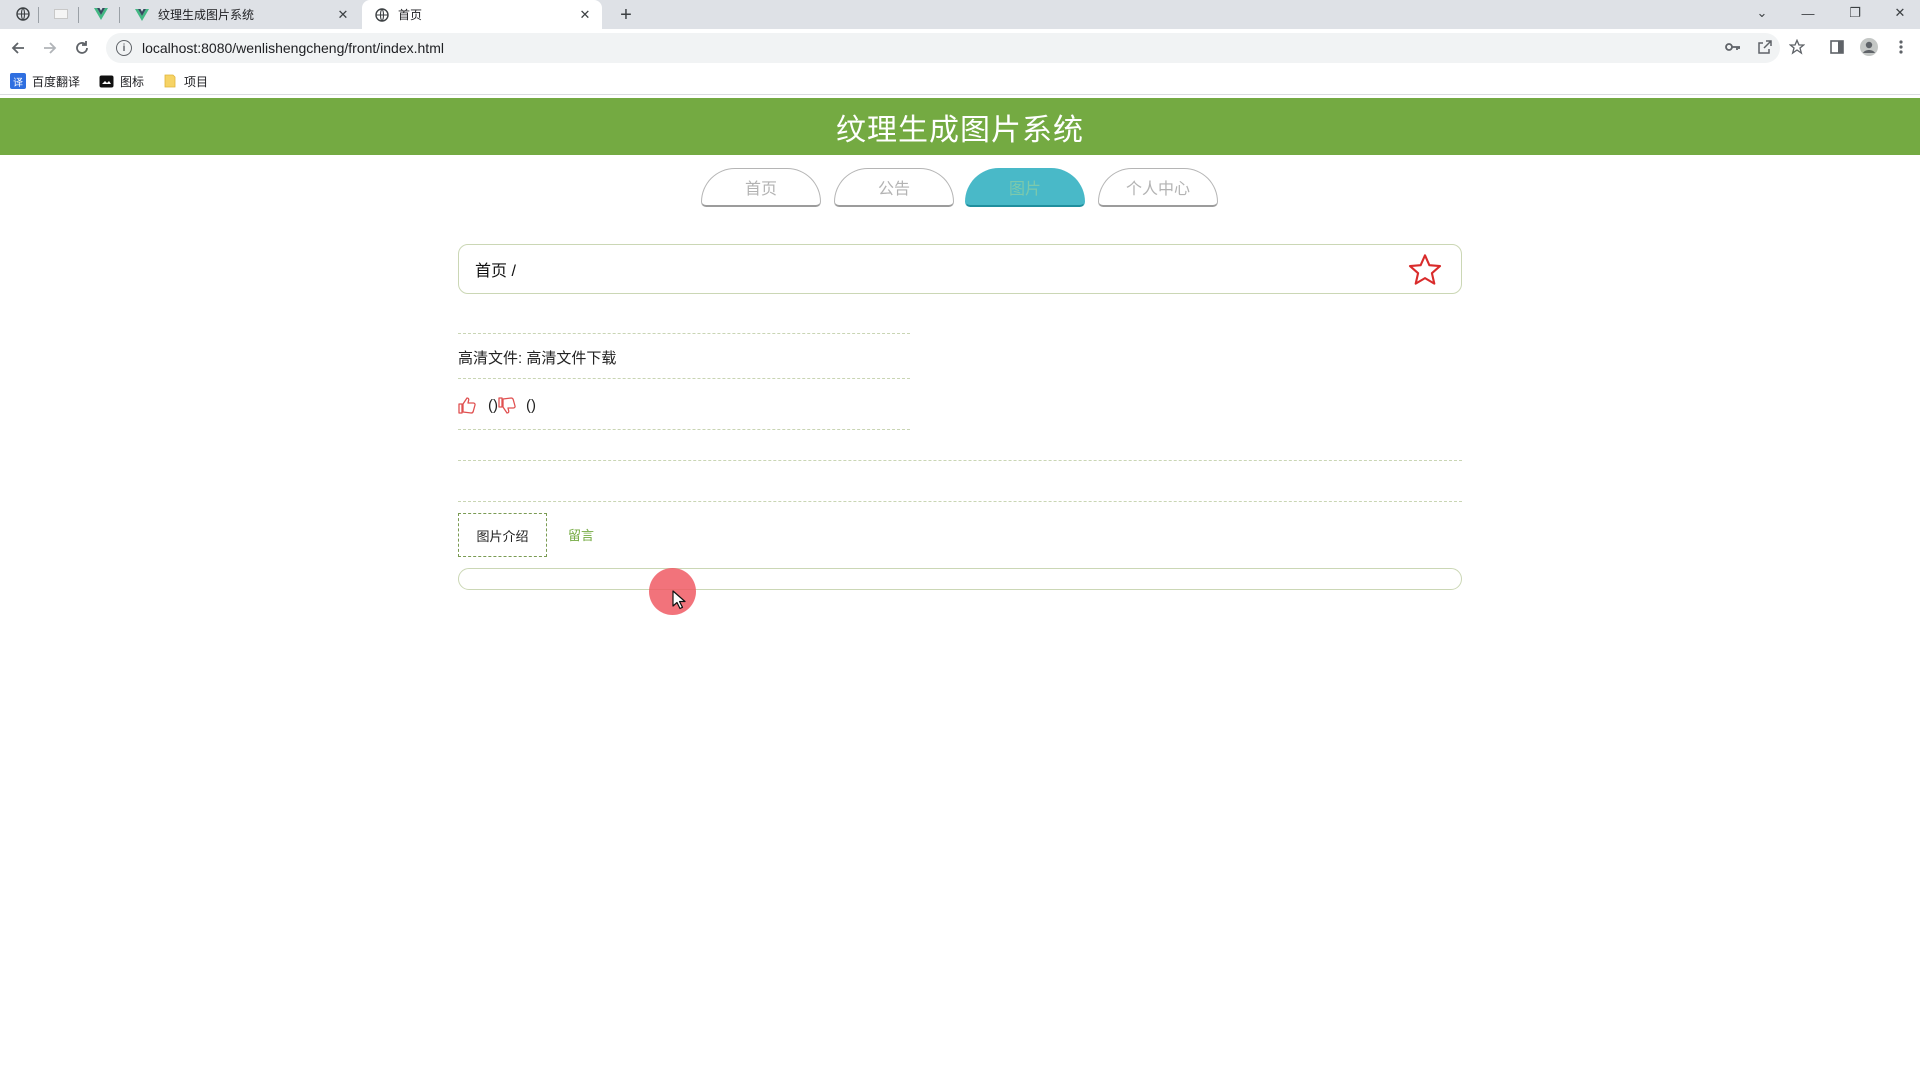  I want to click on bookmark-label: 百度翻译, so click(56, 81).